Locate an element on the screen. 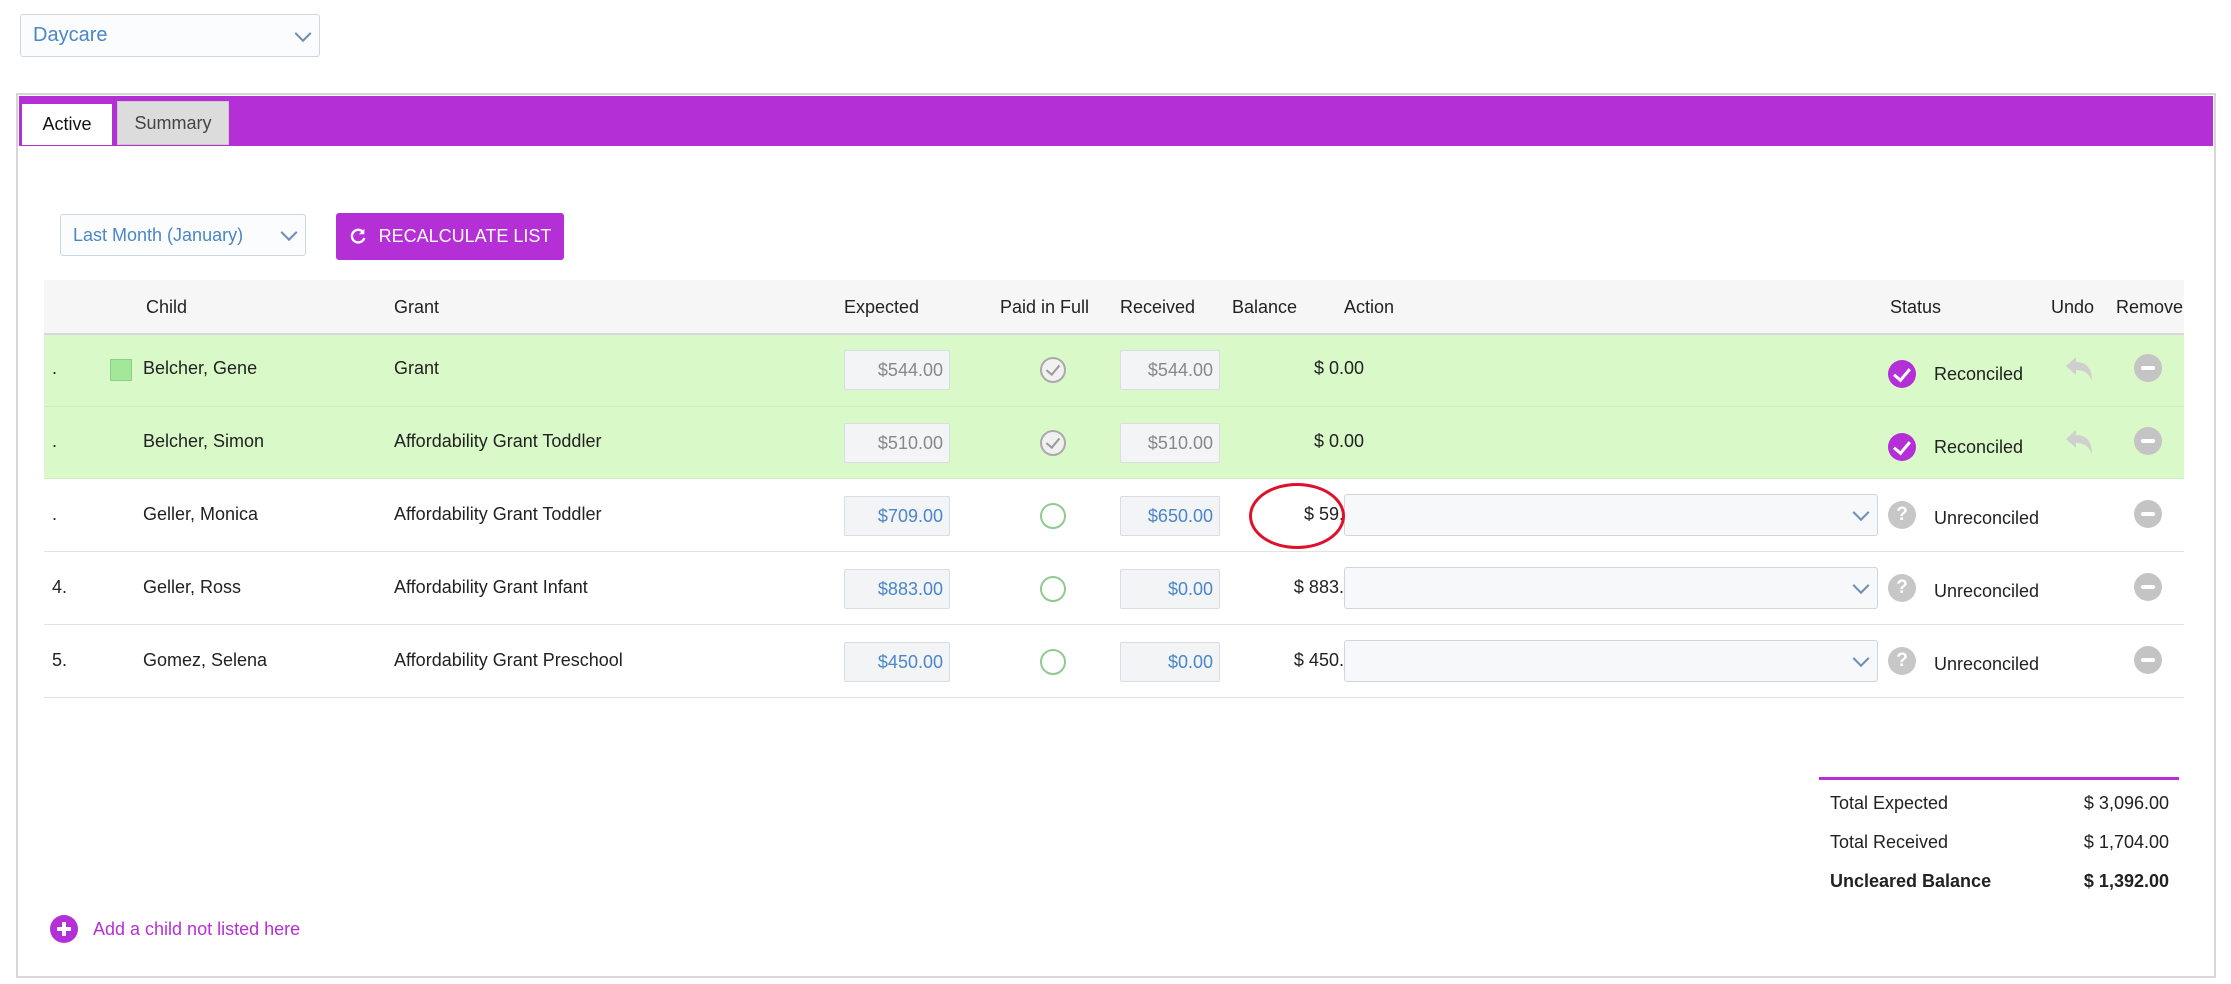 Image resolution: width=2231 pixels, height=984 pixels. child-name: Belcher, Gene is located at coordinates (200, 368).